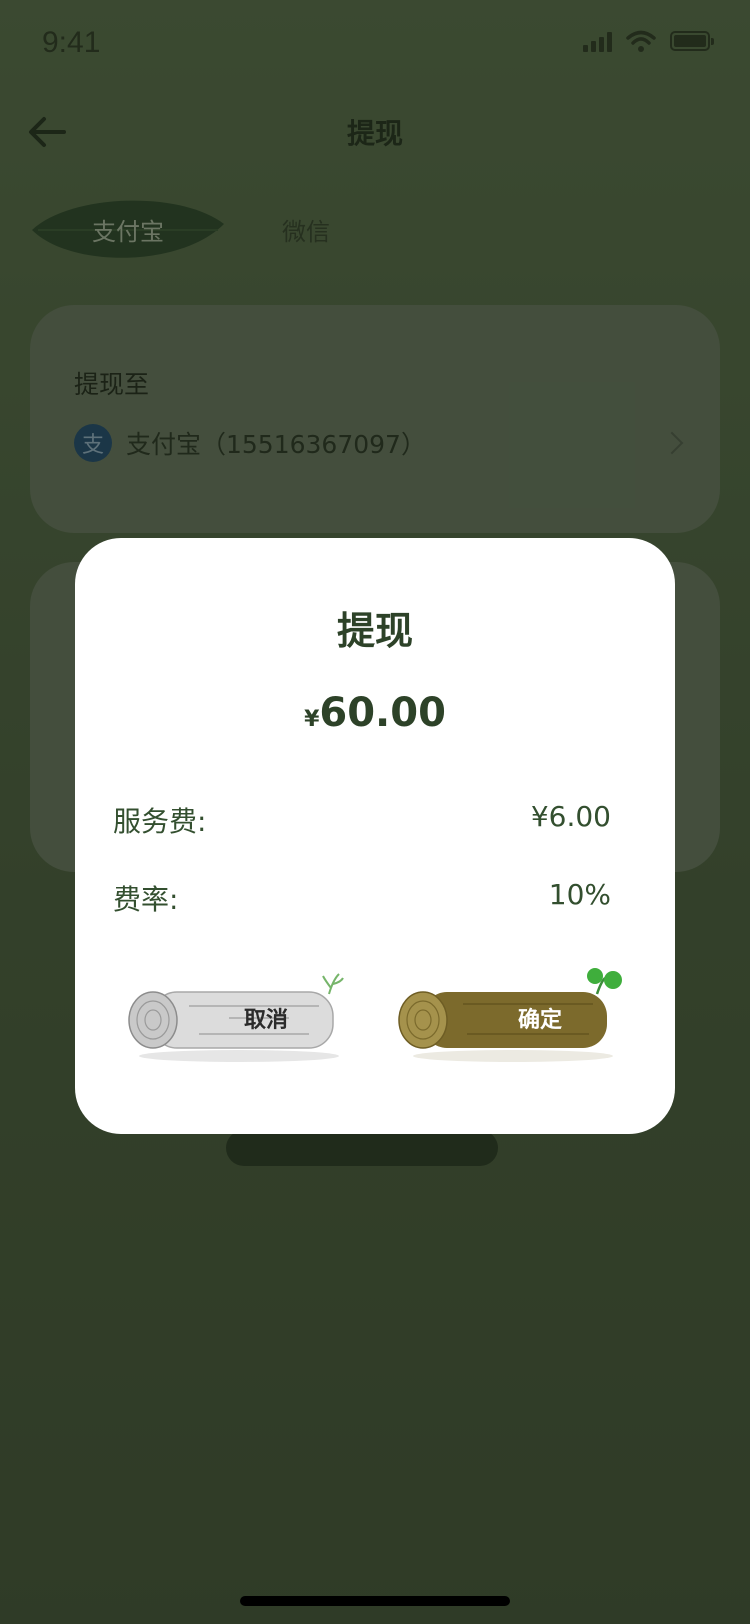 This screenshot has width=750, height=1624. I want to click on home-indicator, so click(375, 1601).